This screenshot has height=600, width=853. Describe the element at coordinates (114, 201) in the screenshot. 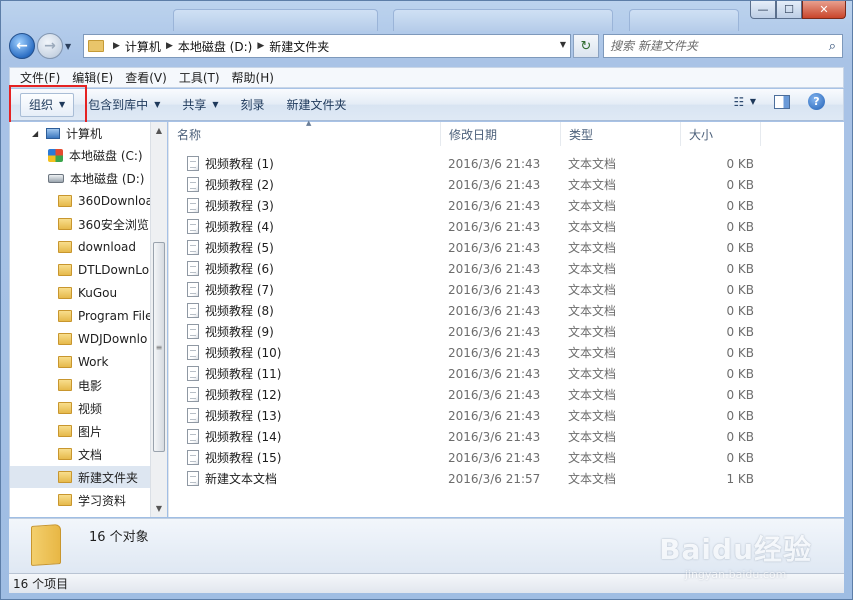

I see `tree-item-label: 360Download` at that location.